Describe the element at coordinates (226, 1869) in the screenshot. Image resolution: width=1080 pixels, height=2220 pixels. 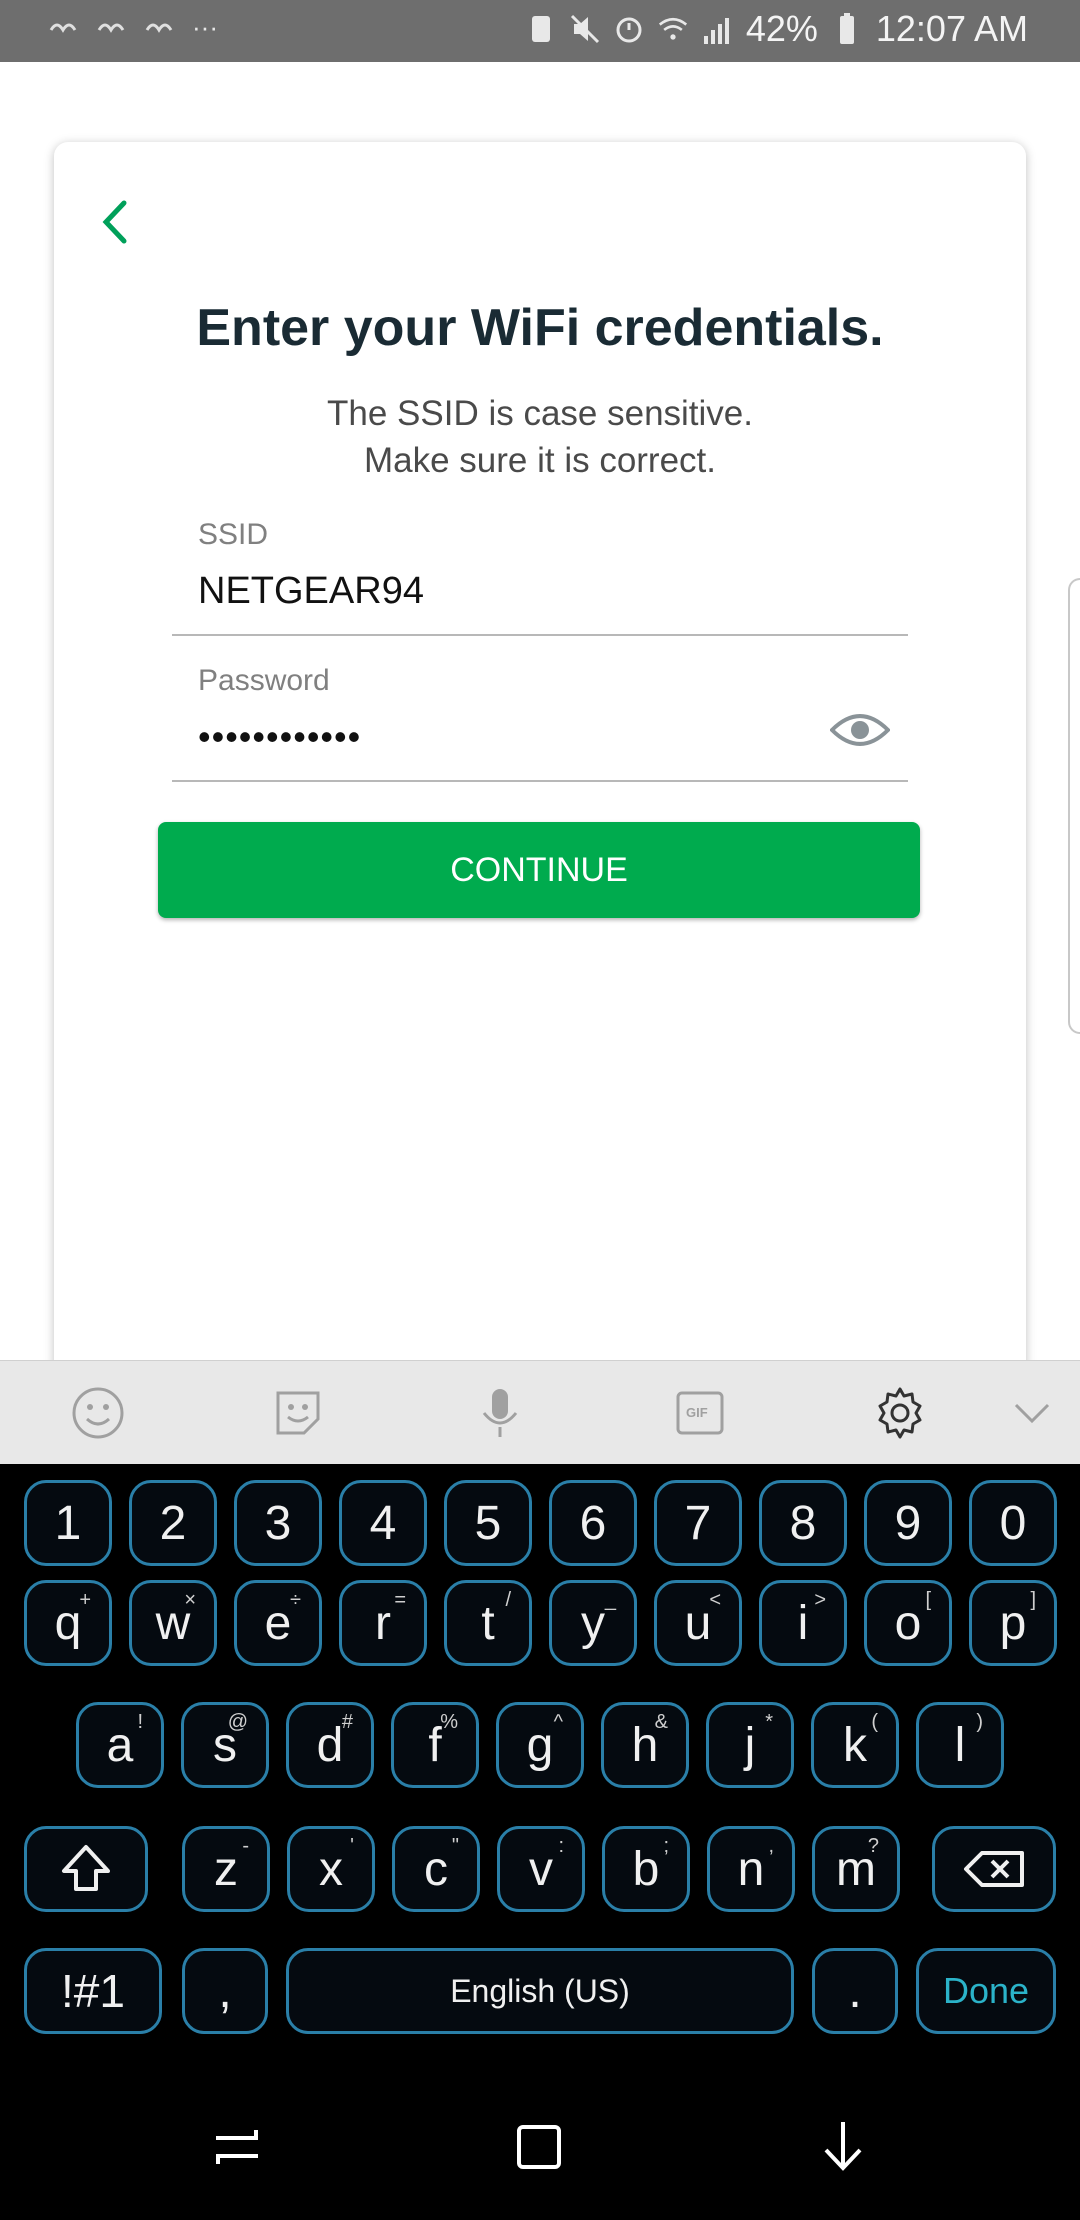
I see `key-z: z-` at that location.